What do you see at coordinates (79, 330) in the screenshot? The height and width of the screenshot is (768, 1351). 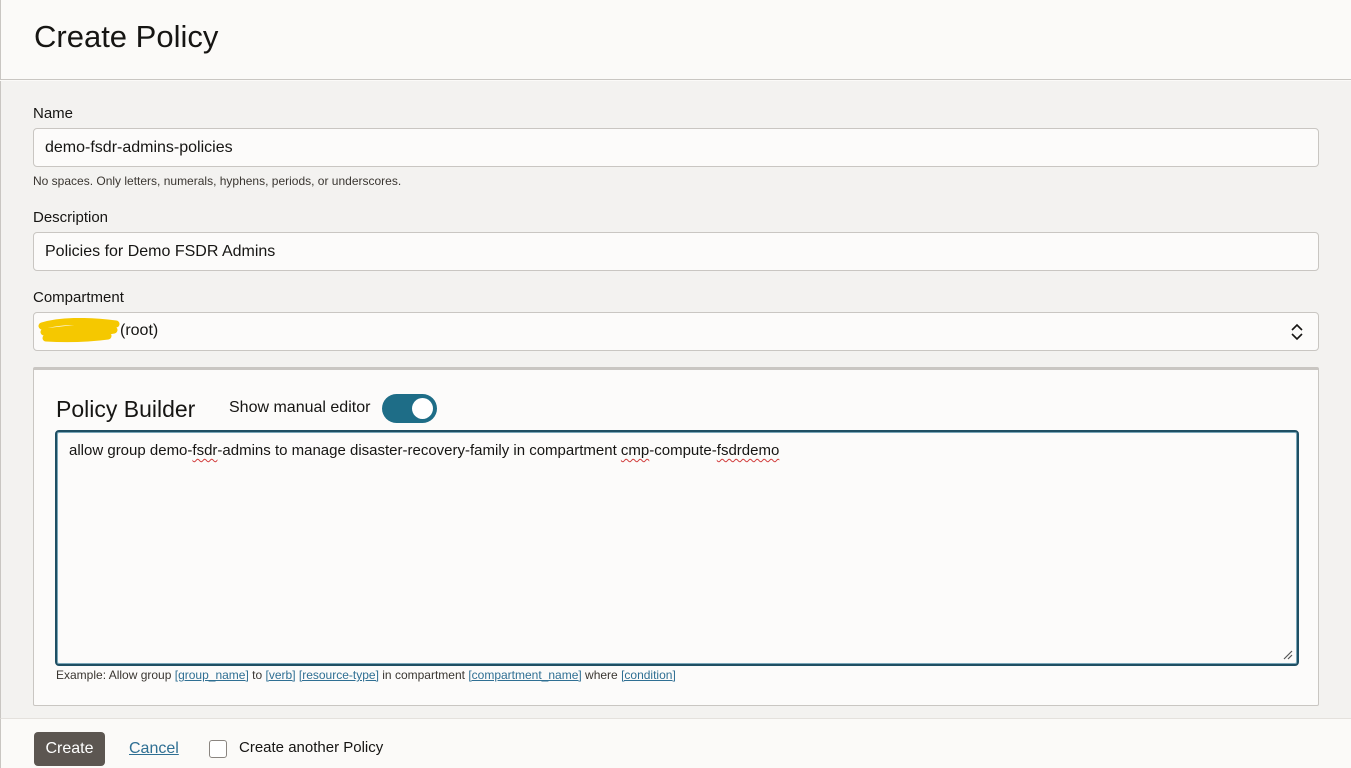 I see `redaction-mark` at bounding box center [79, 330].